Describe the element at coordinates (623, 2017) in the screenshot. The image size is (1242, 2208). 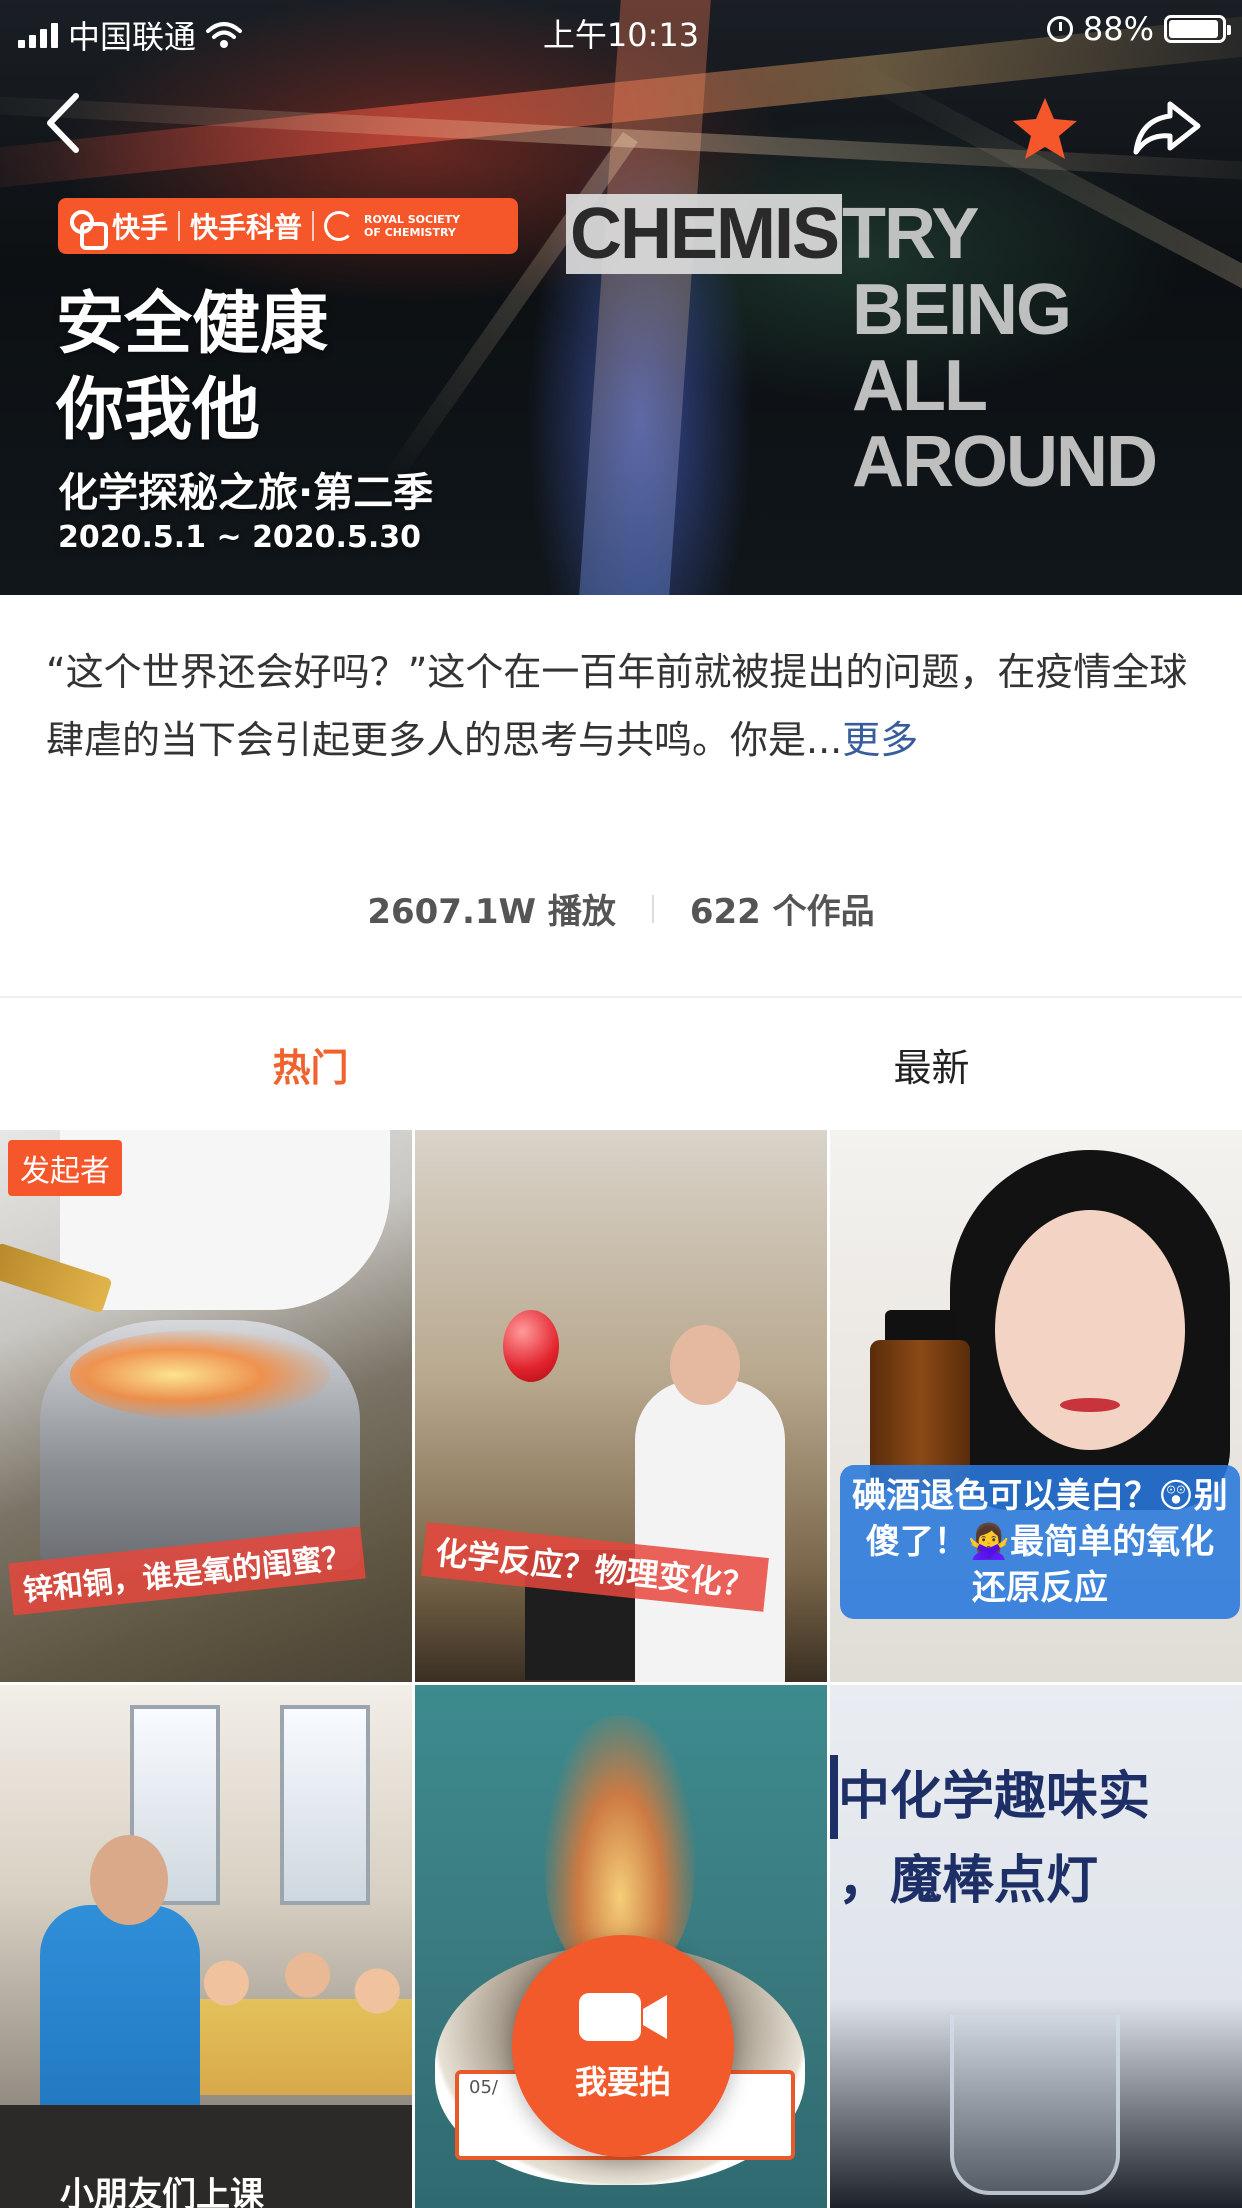
I see `video-camera-icon` at that location.